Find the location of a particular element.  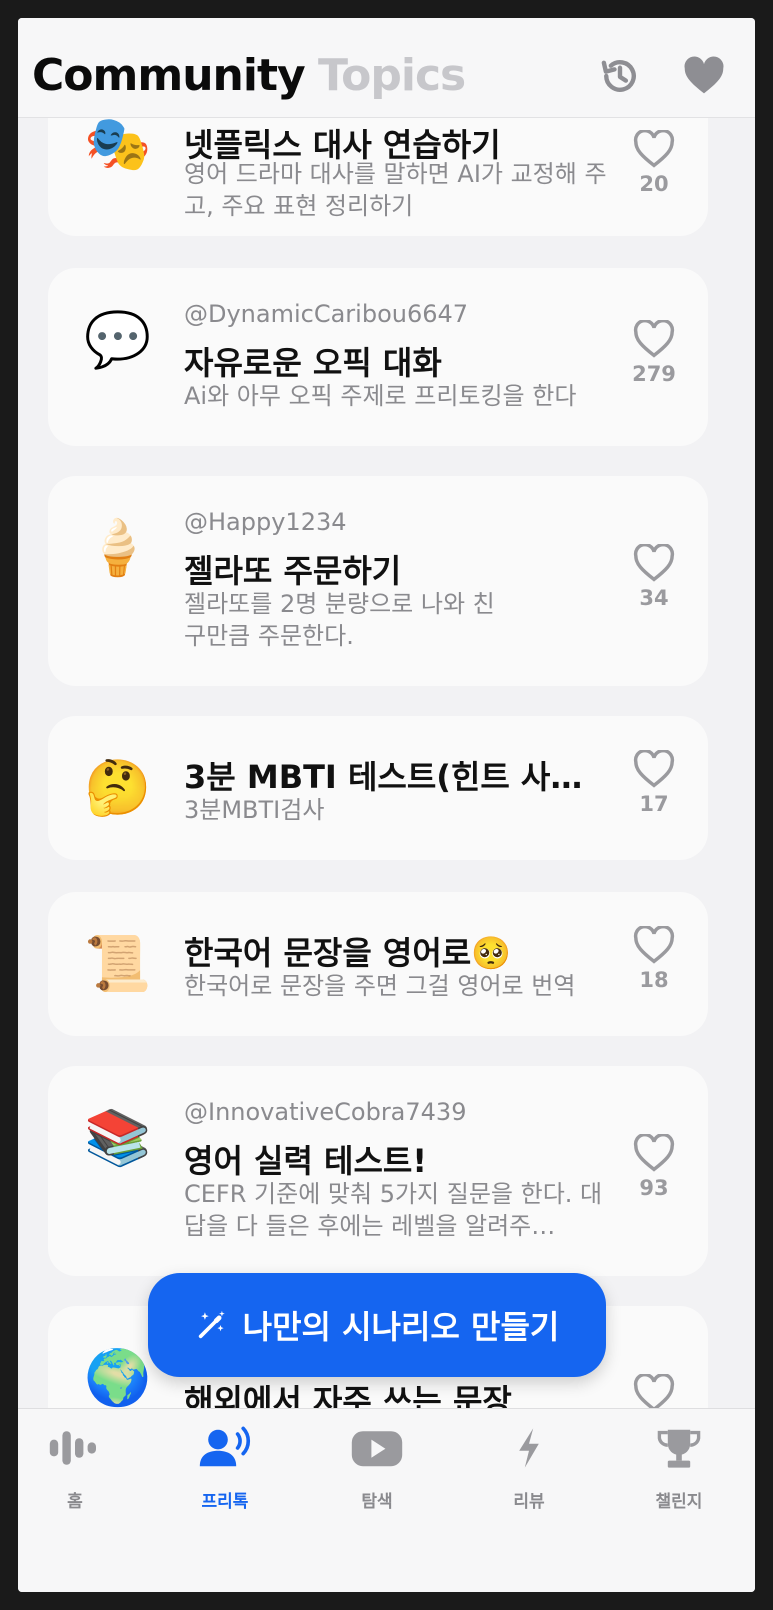

create-scenario-button: 나만의 시나리오 만들기 is located at coordinates (377, 1325).